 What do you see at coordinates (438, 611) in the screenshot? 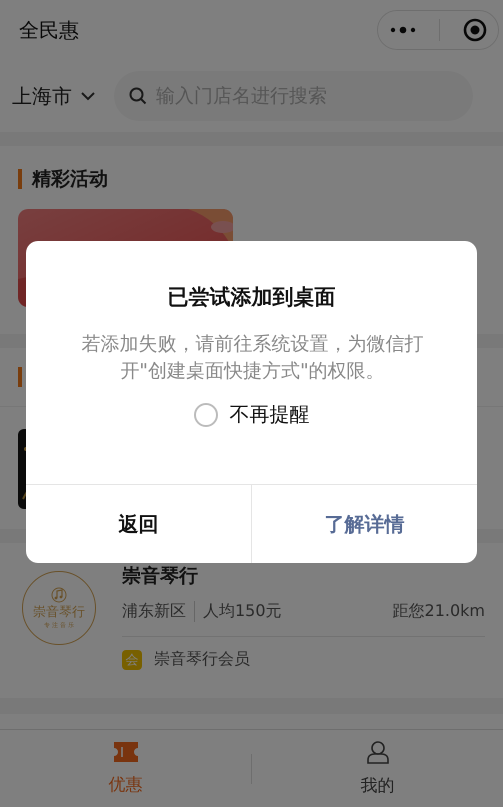
I see `store-distance: 距您21.0km` at bounding box center [438, 611].